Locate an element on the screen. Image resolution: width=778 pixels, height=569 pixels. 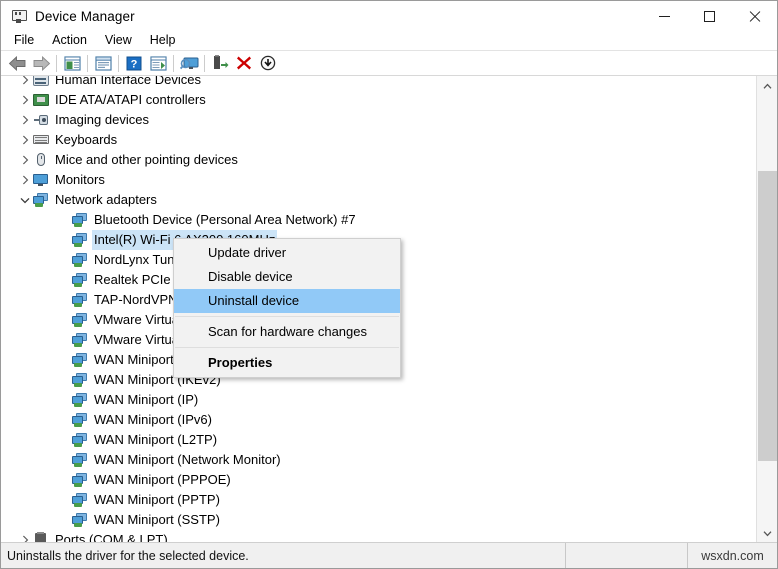
tree-item: IDE ATA/ATAPI controllers is located at coordinates (378, 100).